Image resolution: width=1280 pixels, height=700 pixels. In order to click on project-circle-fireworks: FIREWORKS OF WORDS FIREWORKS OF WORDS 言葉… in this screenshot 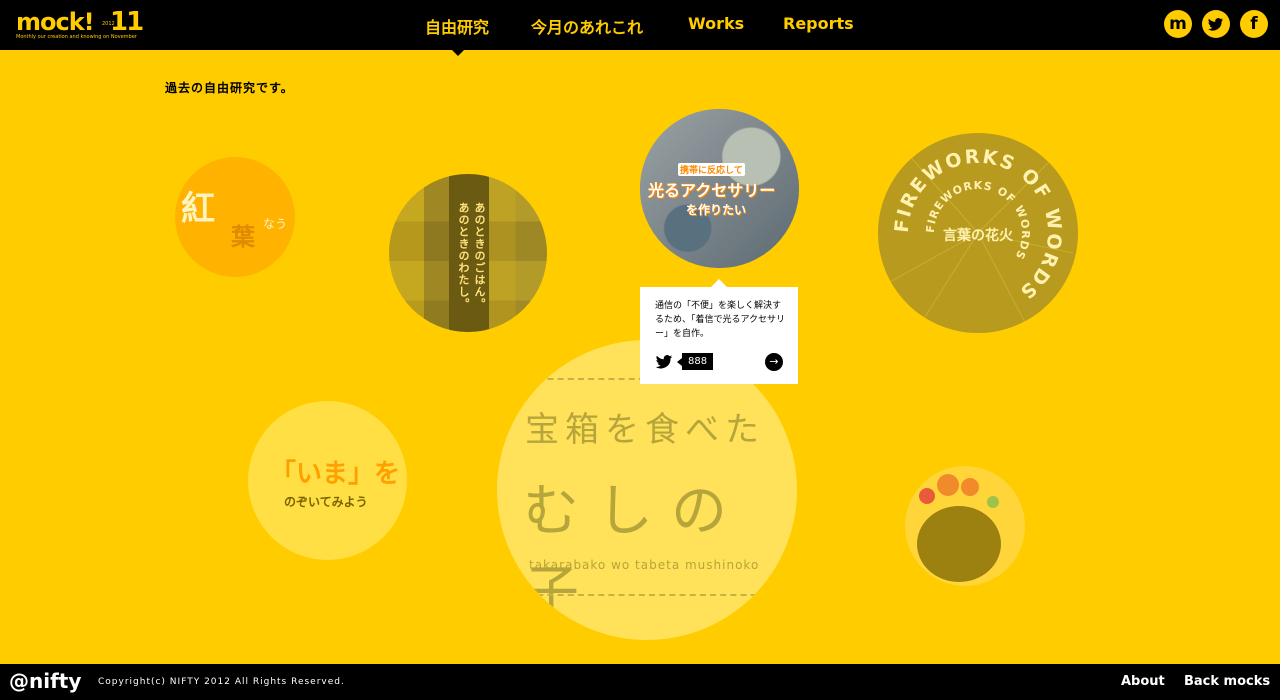, I will do `click(978, 233)`.